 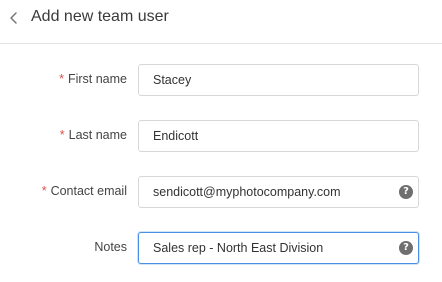 I want to click on back-button, so click(x=13, y=18).